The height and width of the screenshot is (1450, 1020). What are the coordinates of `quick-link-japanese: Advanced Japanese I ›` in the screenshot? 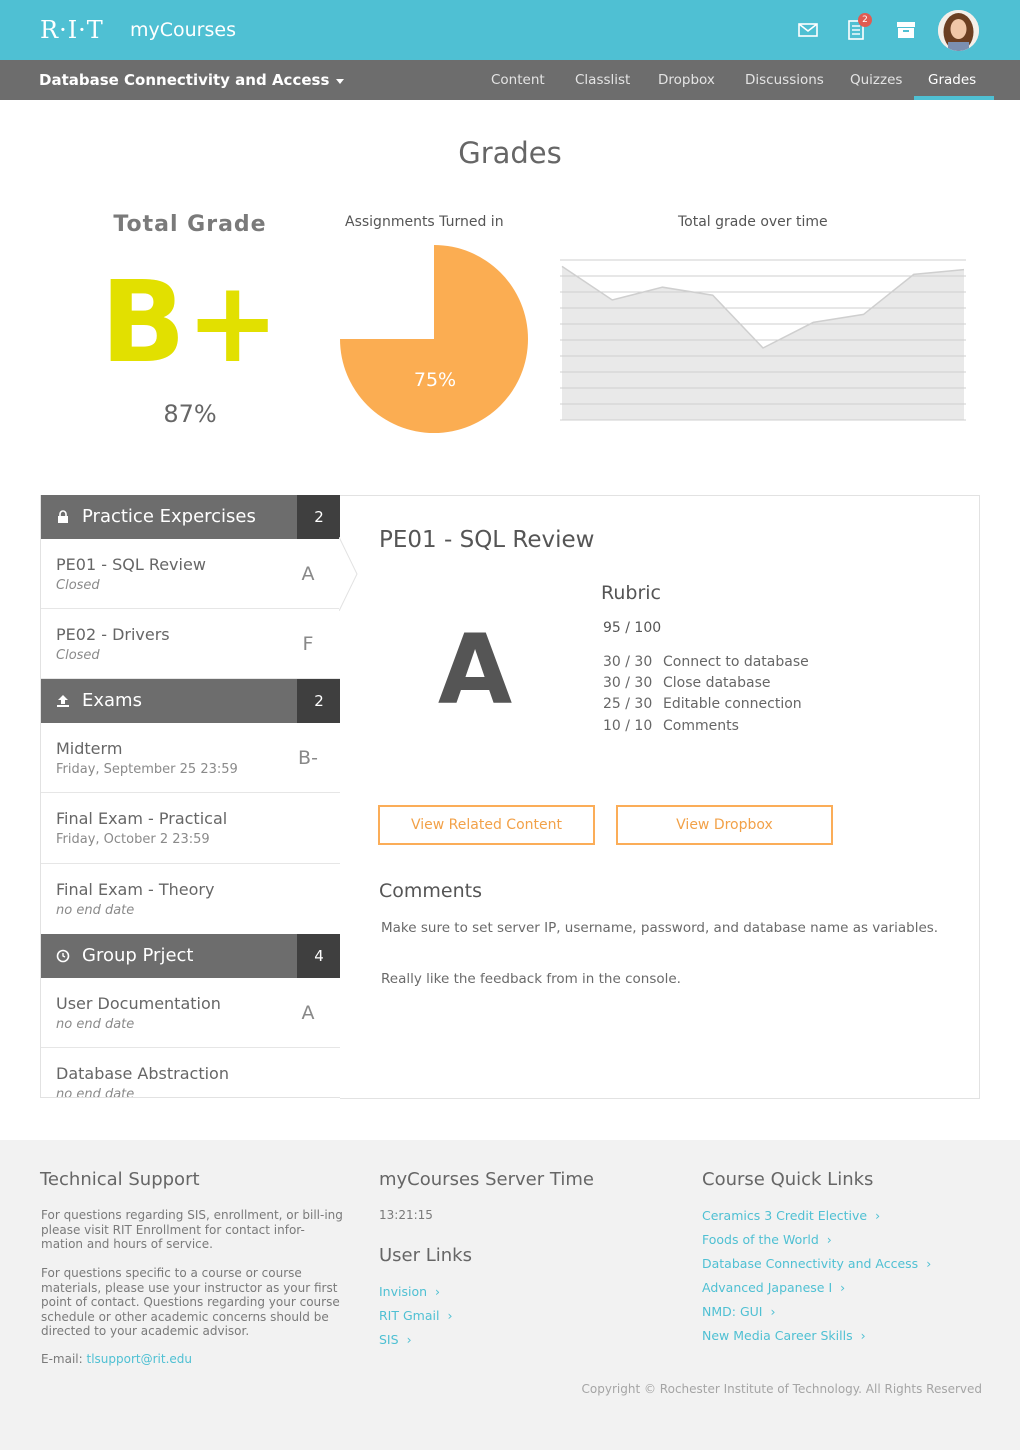 It's located at (773, 1287).